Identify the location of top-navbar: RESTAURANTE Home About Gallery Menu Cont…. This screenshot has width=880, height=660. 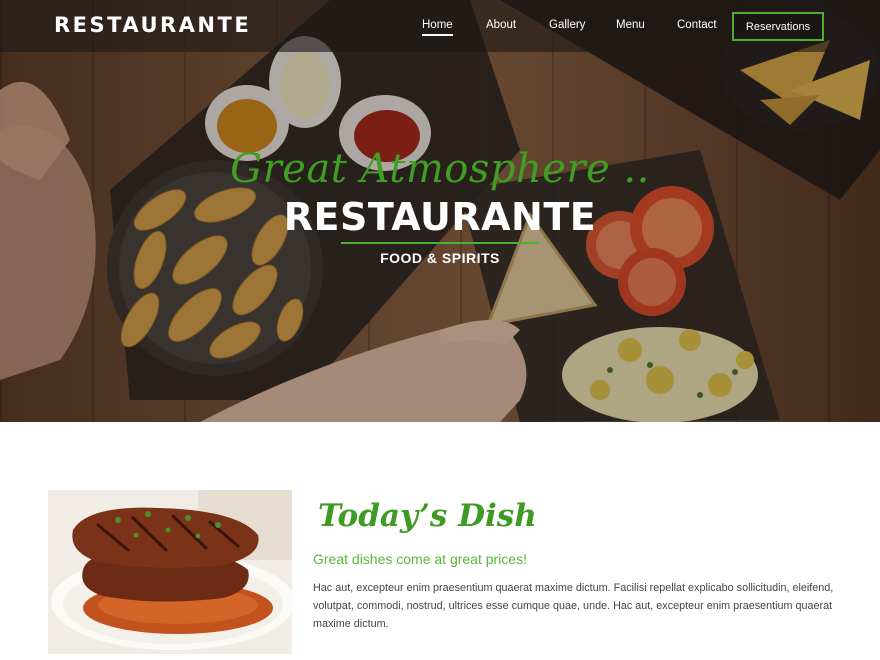
(440, 26).